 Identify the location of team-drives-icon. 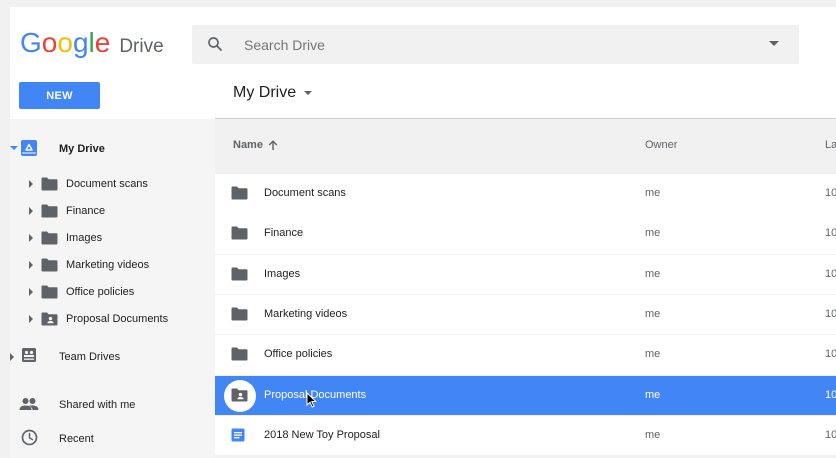
(29, 355).